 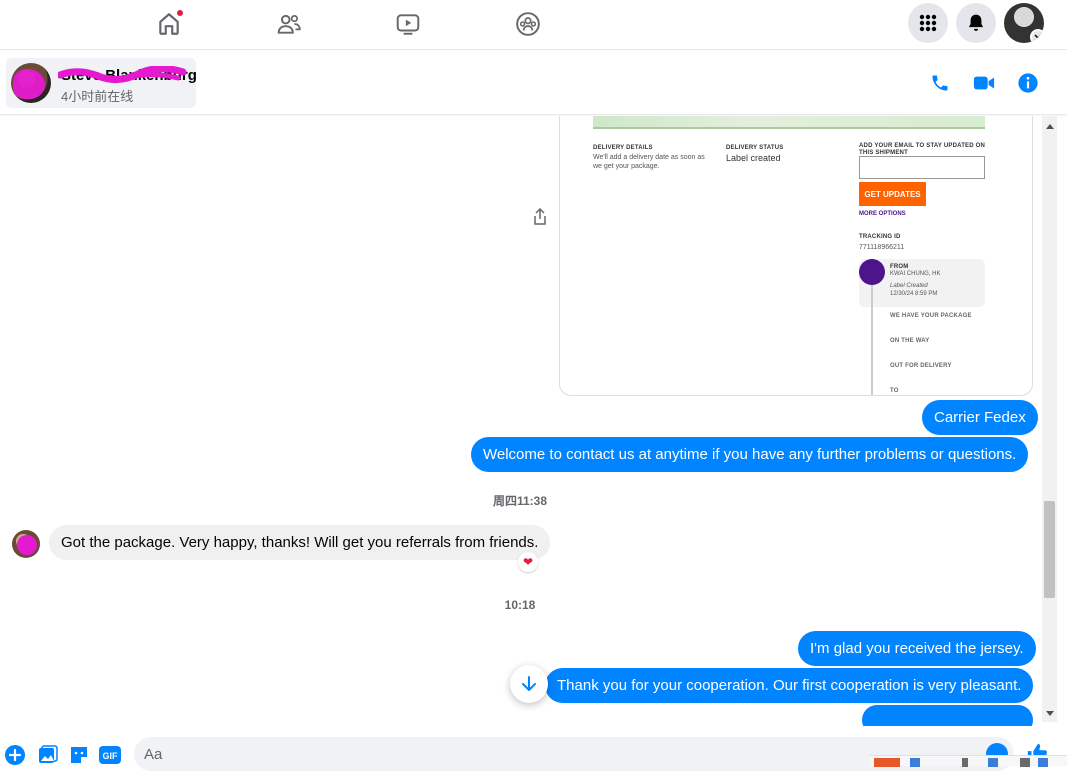 I want to click on tracking-id-value: 771118966211, so click(x=882, y=247).